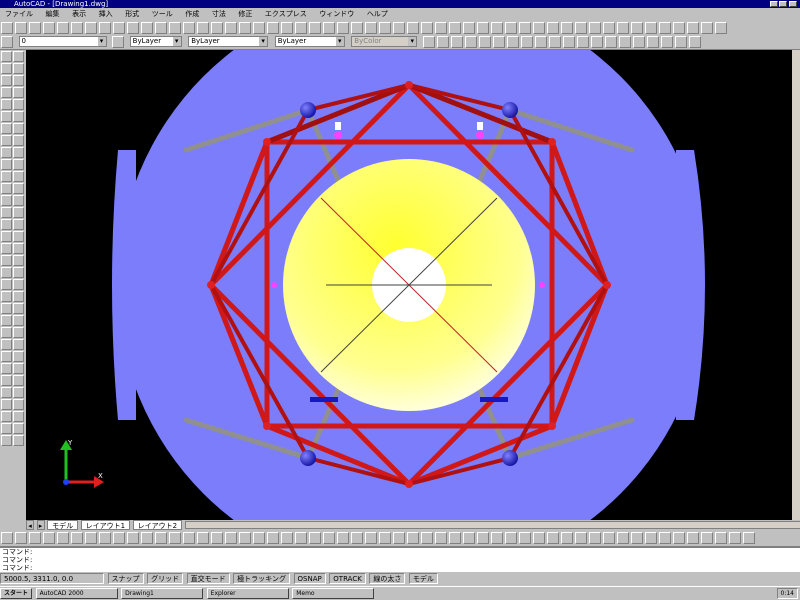  I want to click on tab-layout1: レイアウト1, so click(105, 525).